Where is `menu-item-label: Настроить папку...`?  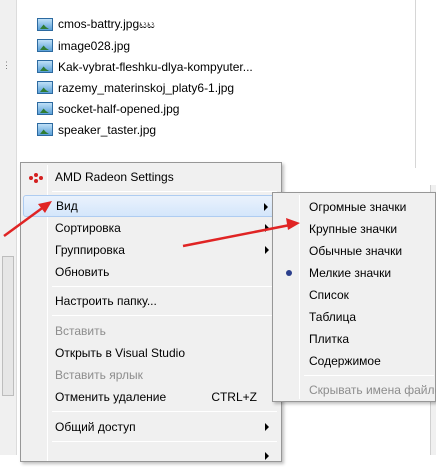 menu-item-label: Настроить папку... is located at coordinates (106, 301).